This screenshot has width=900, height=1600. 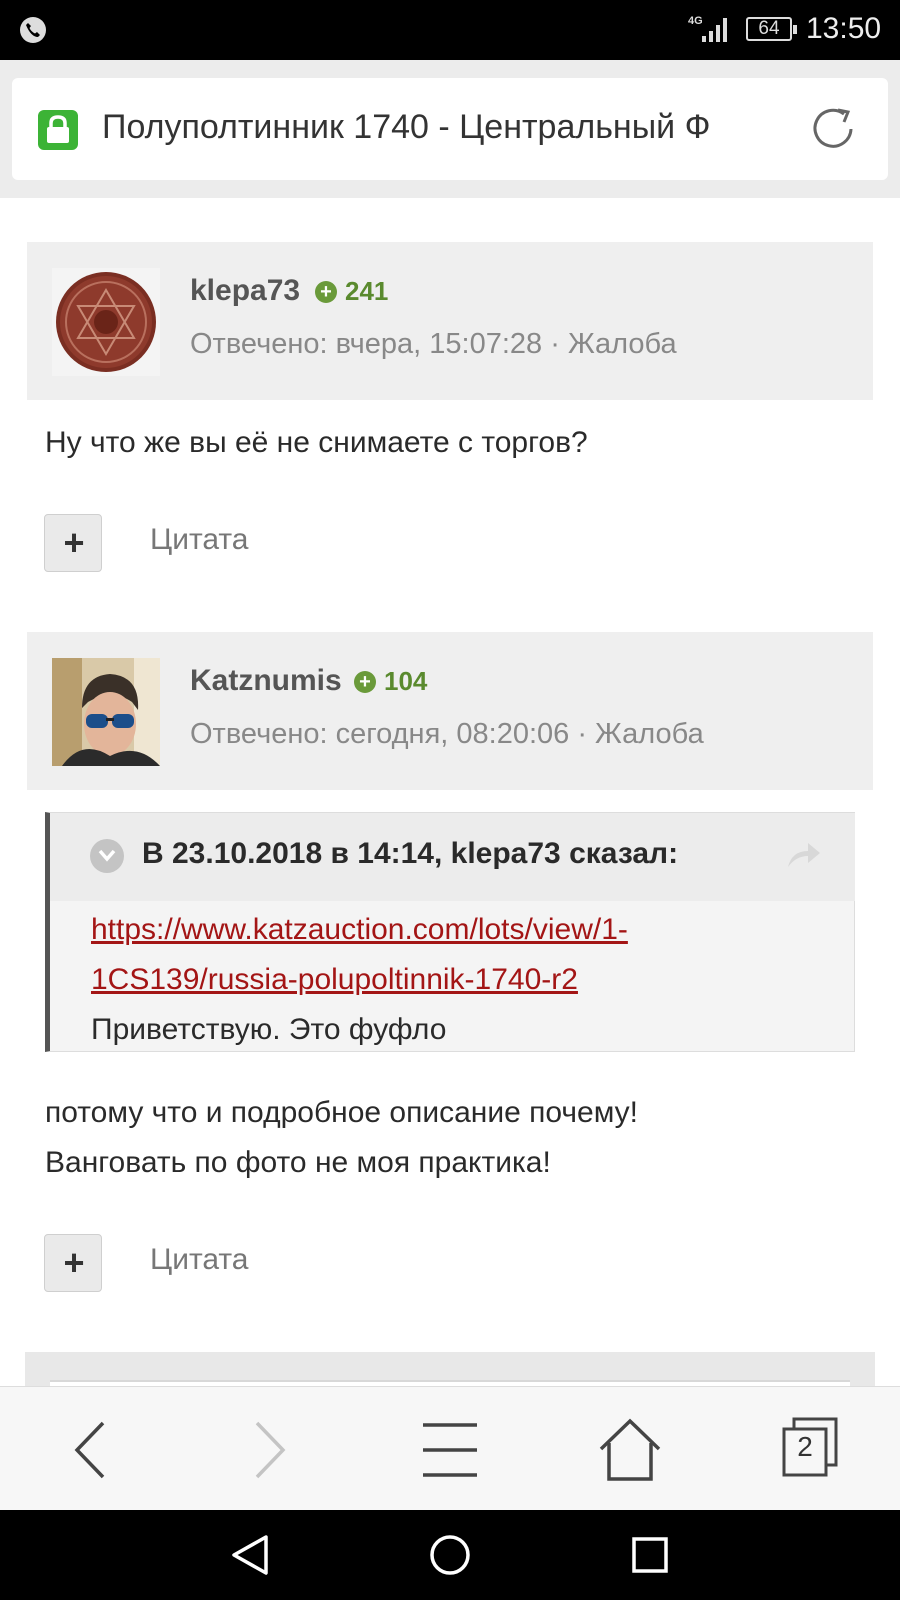 I want to click on phone-call-icon, so click(x=33, y=30).